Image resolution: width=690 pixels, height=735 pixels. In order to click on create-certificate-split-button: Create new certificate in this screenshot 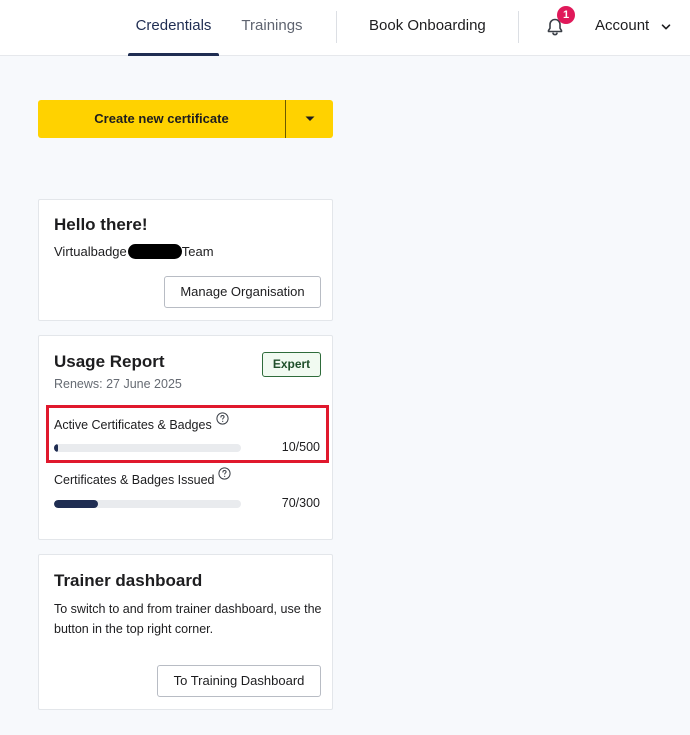, I will do `click(185, 119)`.